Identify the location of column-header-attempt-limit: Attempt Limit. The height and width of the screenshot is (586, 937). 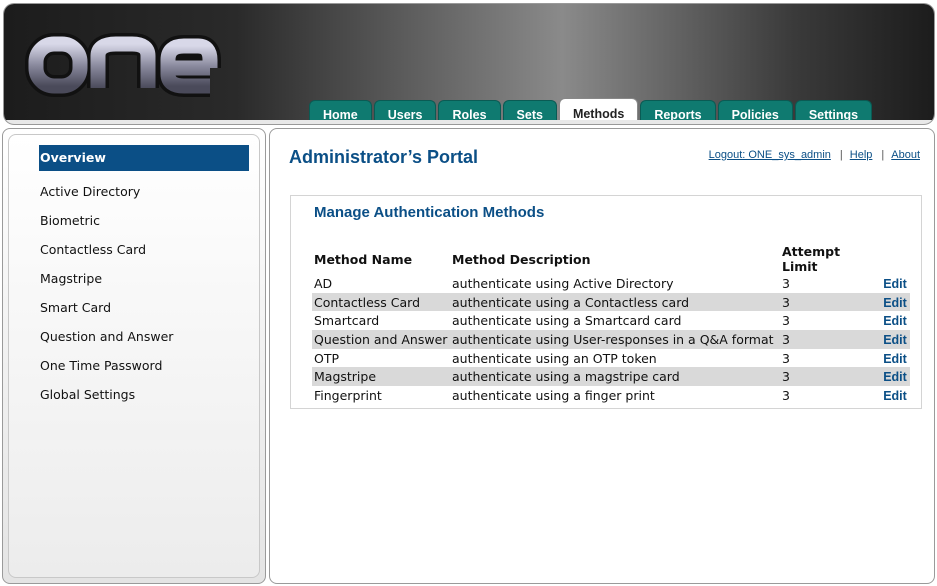
(811, 259).